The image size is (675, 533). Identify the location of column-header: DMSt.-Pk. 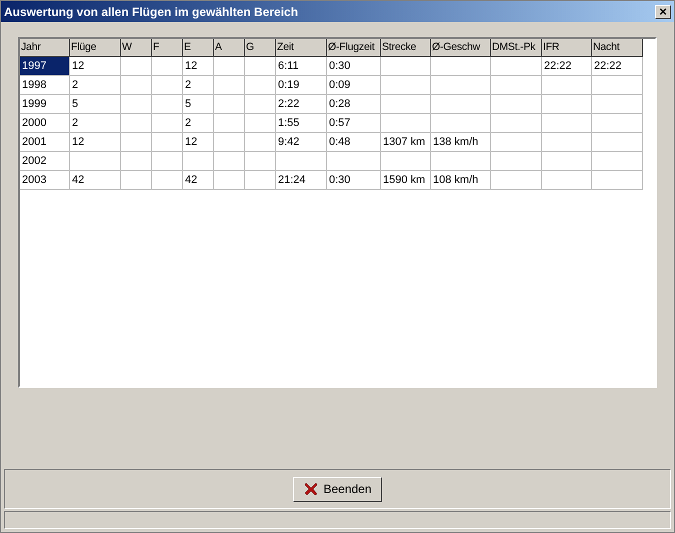
(516, 48).